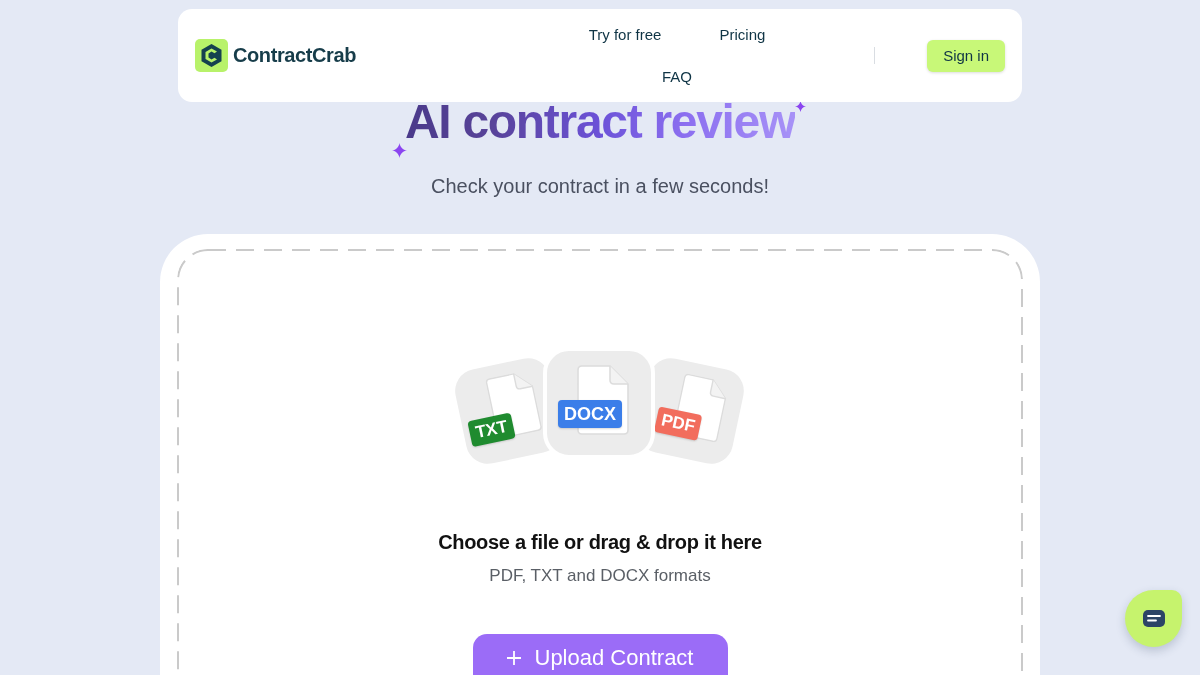 This screenshot has height=675, width=1200. Describe the element at coordinates (600, 654) in the screenshot. I see `upload-button: Upload Contract` at that location.